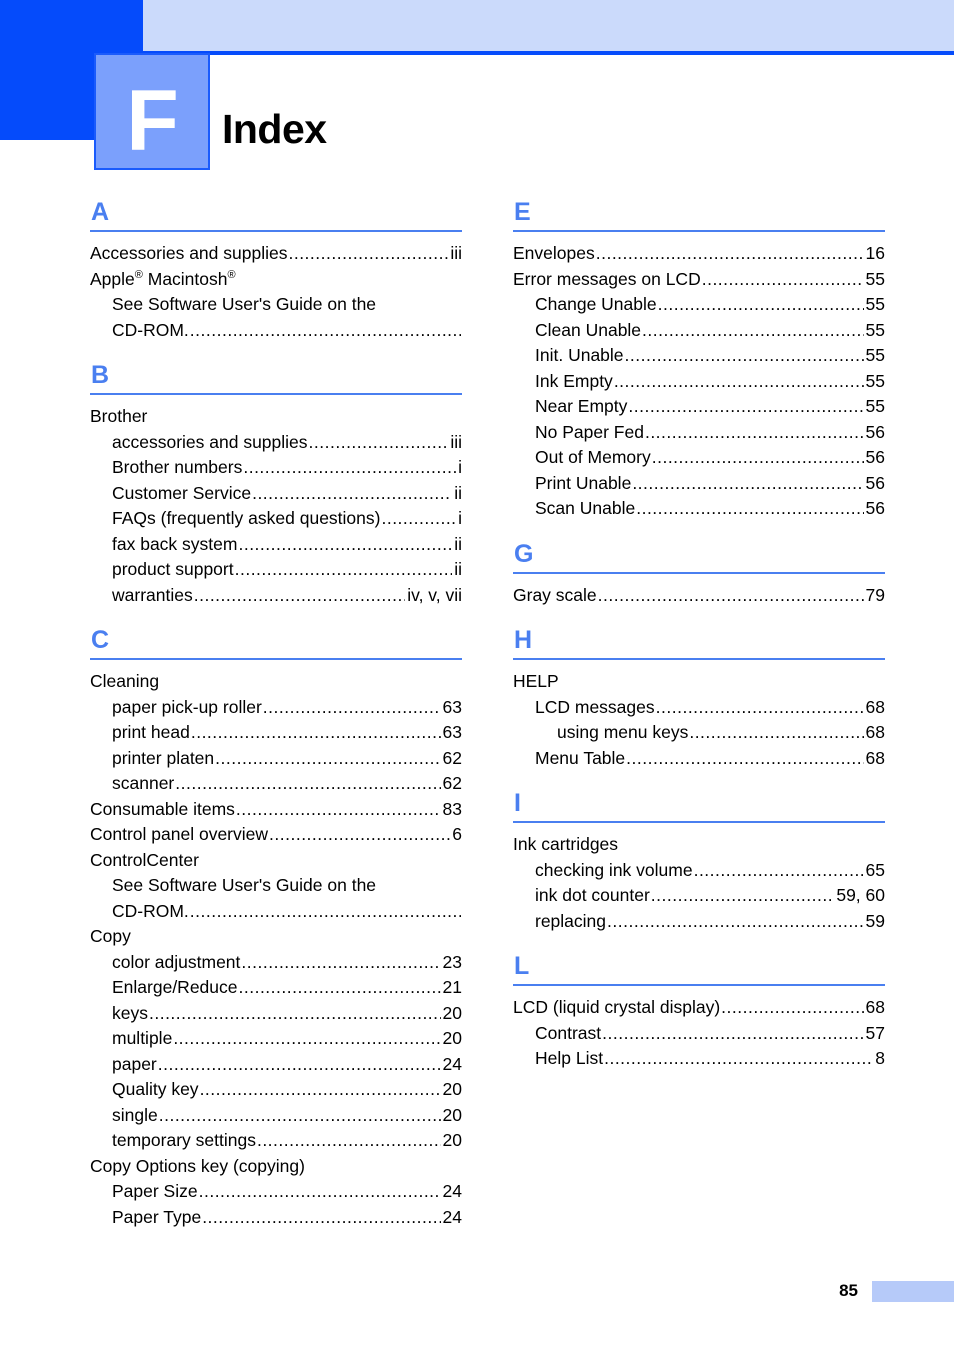  I want to click on index-entry-page: 24, so click(452, 1191).